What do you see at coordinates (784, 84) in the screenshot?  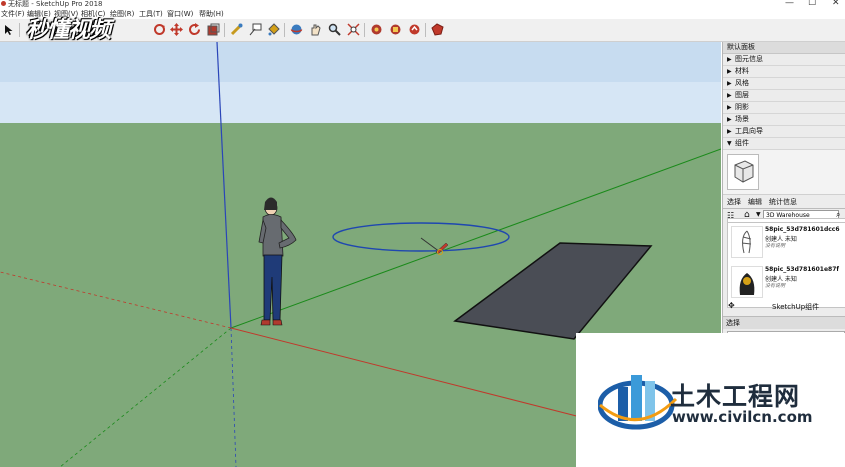 I see `tray-styles: ▶ 风格` at bounding box center [784, 84].